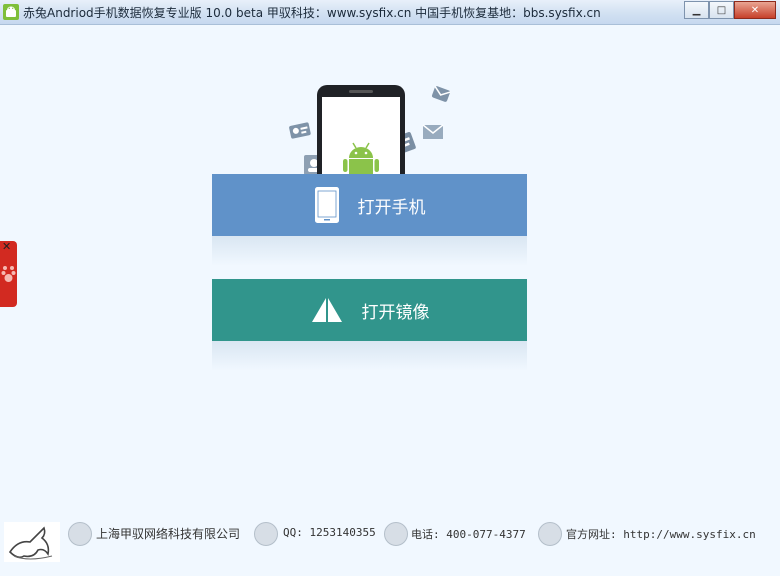  What do you see at coordinates (468, 534) in the screenshot?
I see `phone-number: 电话: 400-077-4377` at bounding box center [468, 534].